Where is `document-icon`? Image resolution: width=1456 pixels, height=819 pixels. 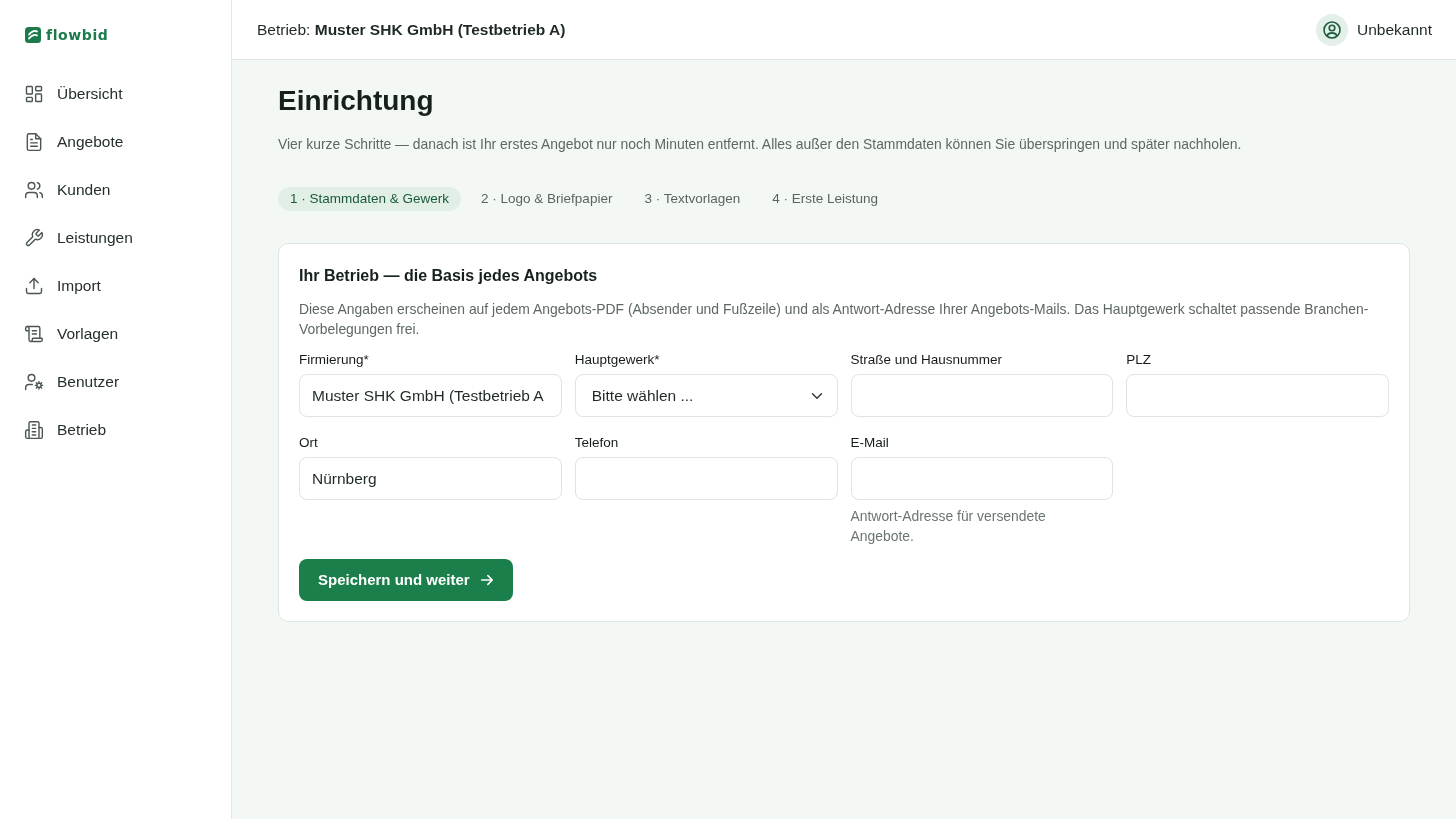 document-icon is located at coordinates (34, 142).